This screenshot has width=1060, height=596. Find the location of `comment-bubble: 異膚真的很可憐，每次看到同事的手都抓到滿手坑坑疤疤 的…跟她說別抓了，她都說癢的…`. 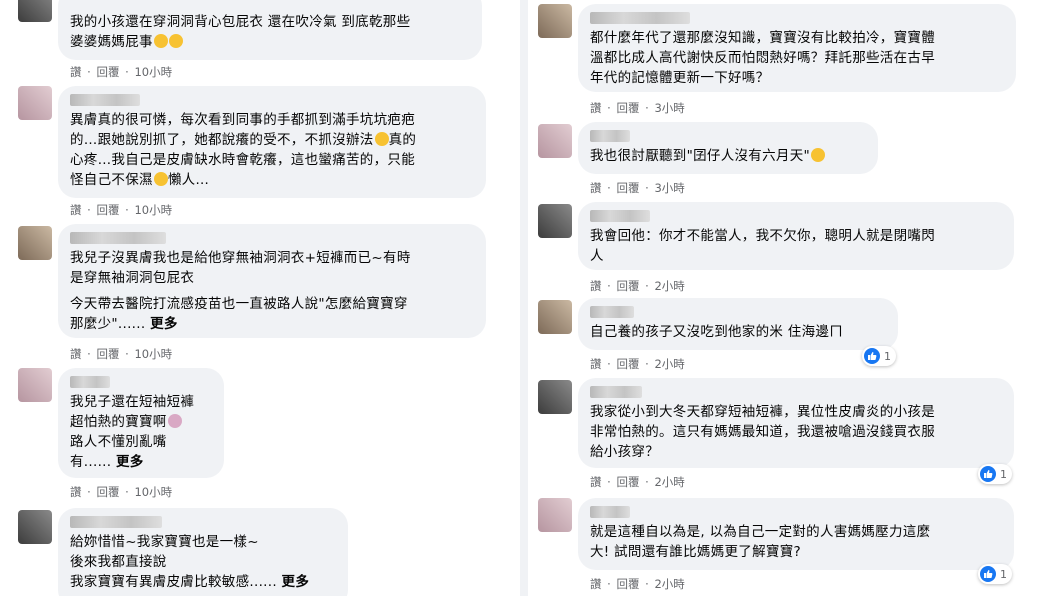

comment-bubble: 異膚真的很可憐，每次看到同事的手都抓到滿手坑坑疤疤 的…跟她說別抓了，她都說癢的… is located at coordinates (272, 142).